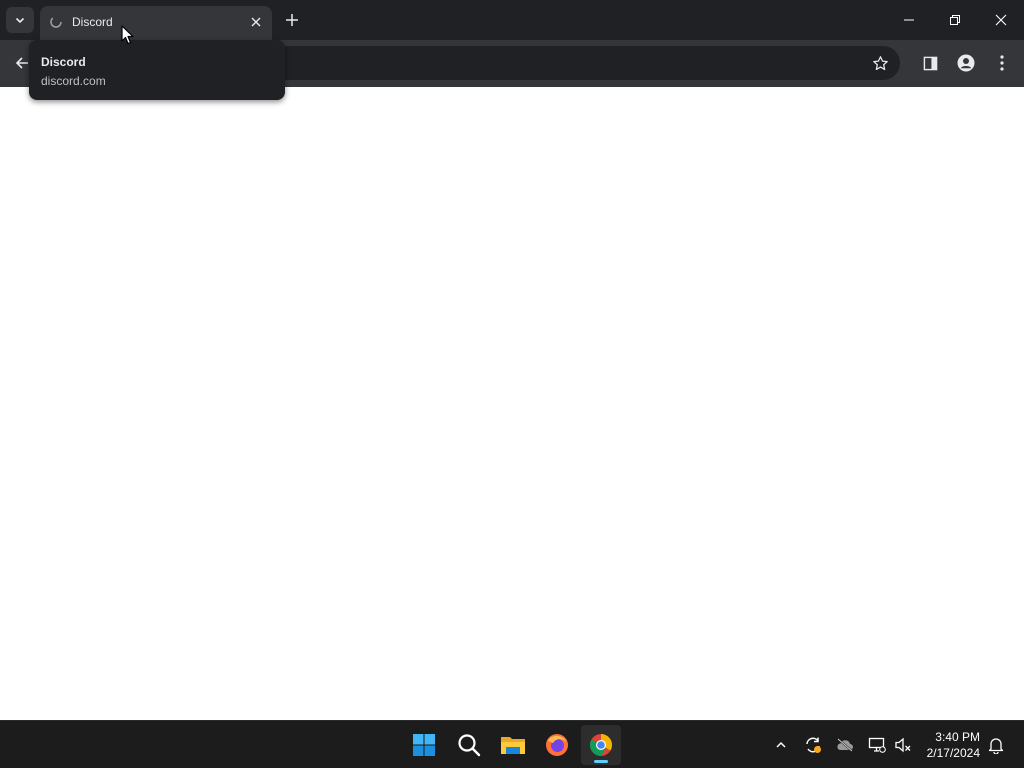 The image size is (1024, 768). I want to click on hover-card-title: Discord, so click(63, 62).